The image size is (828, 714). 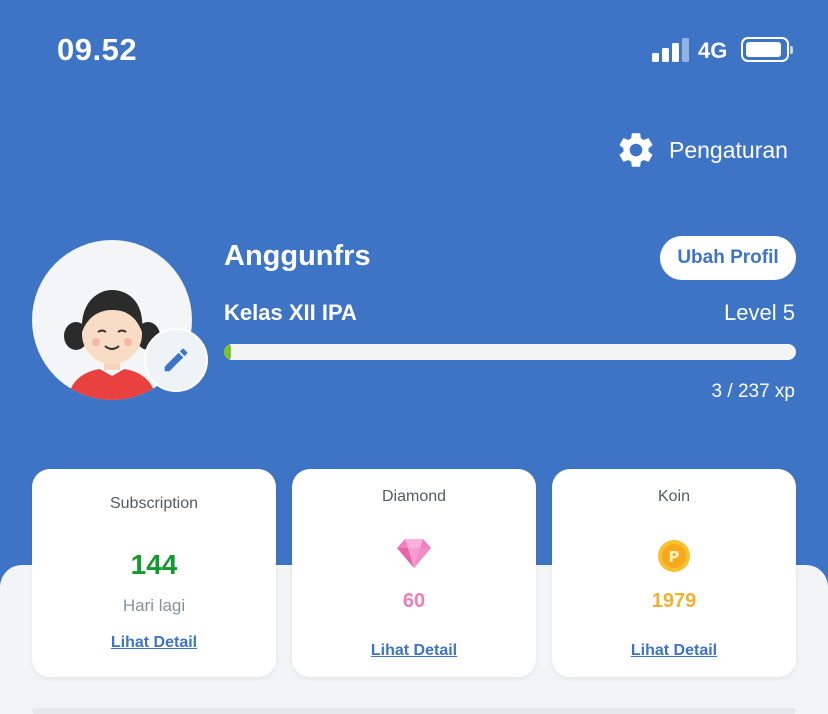 What do you see at coordinates (674, 651) in the screenshot?
I see `koin-detail-link: Lihat Detail` at bounding box center [674, 651].